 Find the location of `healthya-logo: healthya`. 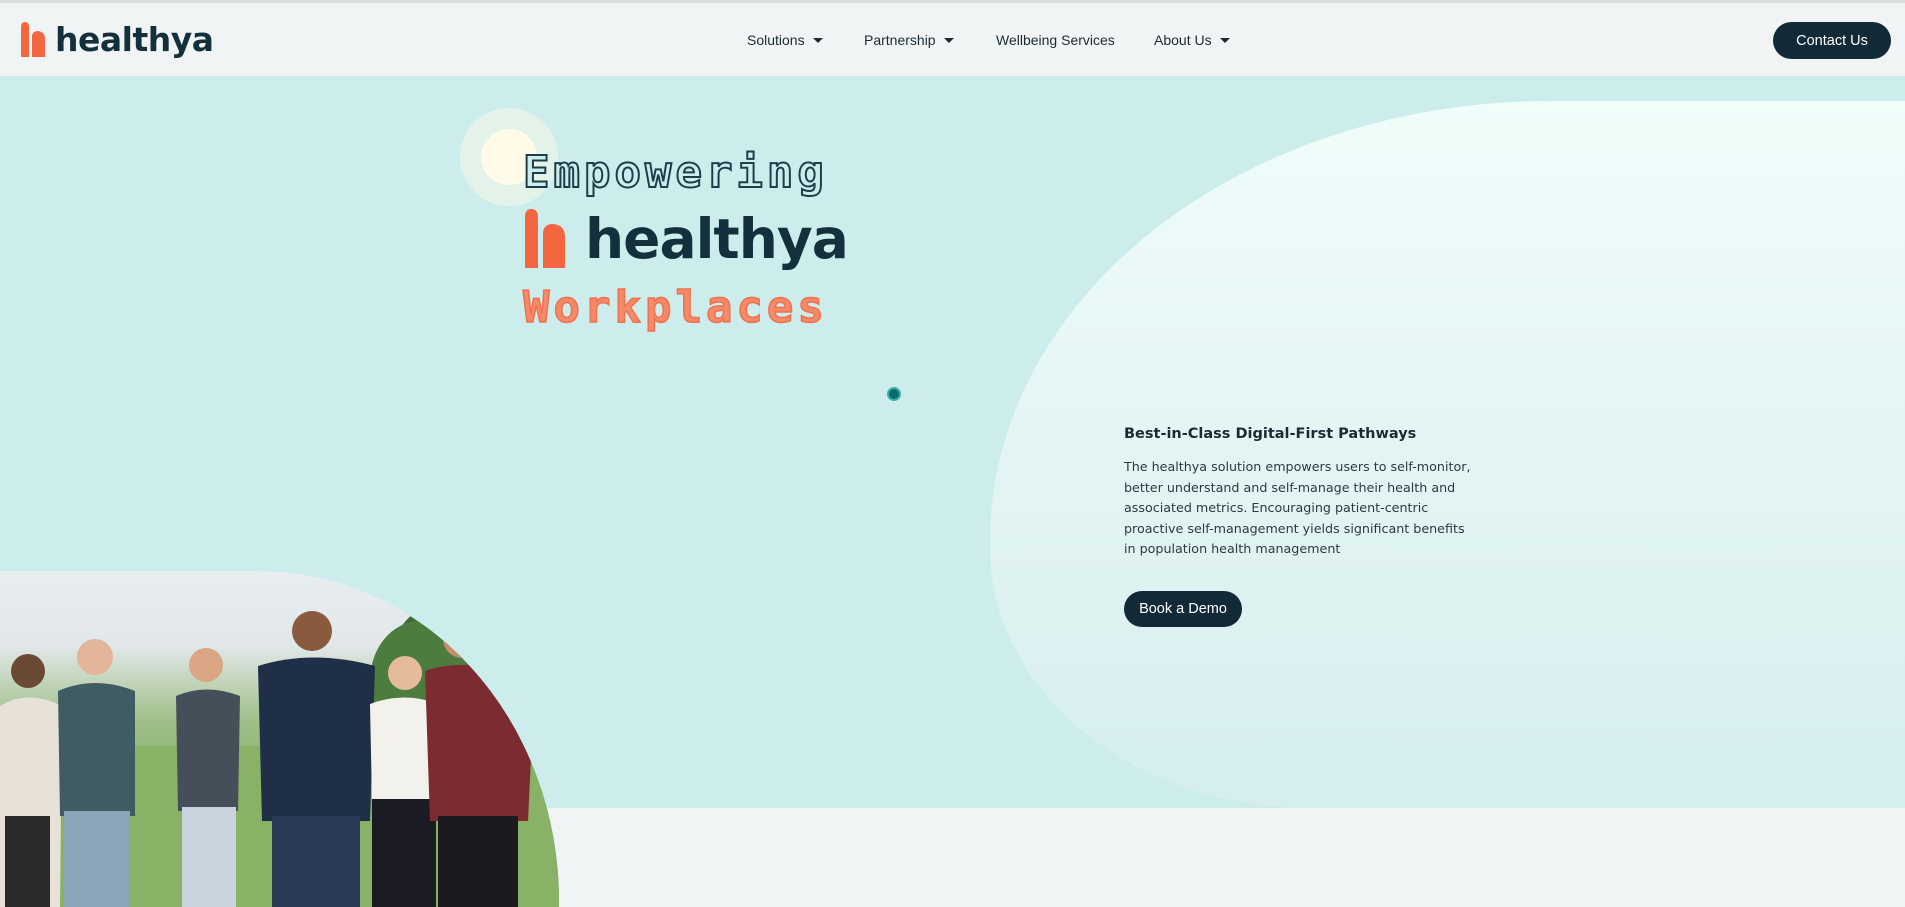

healthya-logo: healthya is located at coordinates (116, 40).